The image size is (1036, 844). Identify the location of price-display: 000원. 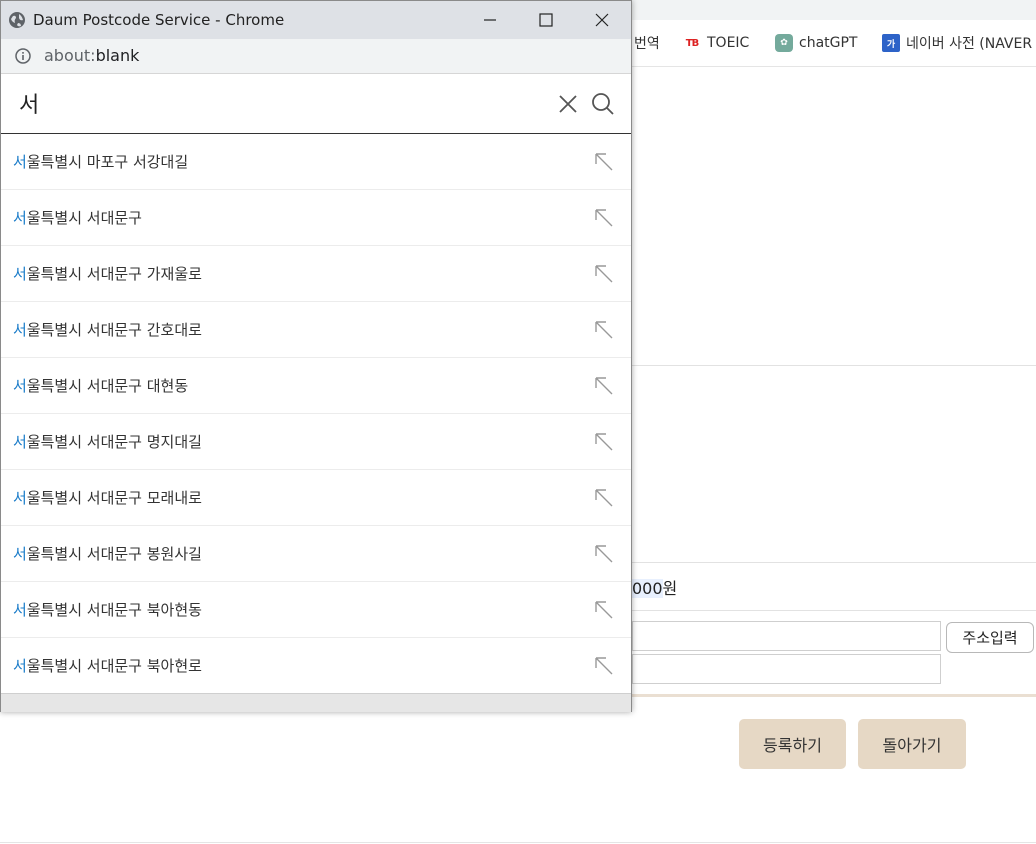
(654, 587).